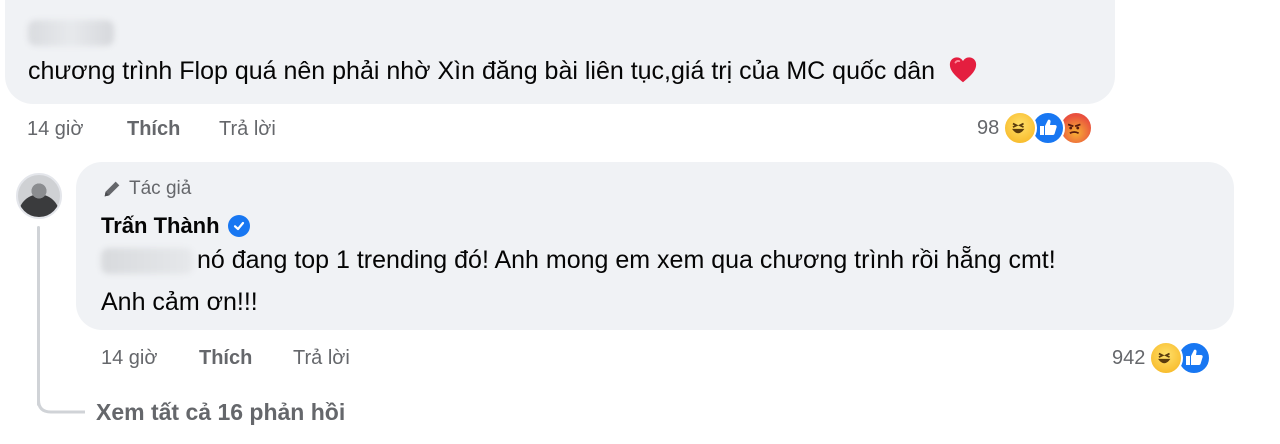 The width and height of the screenshot is (1280, 444). What do you see at coordinates (238, 226) in the screenshot?
I see `verified-badge-icon` at bounding box center [238, 226].